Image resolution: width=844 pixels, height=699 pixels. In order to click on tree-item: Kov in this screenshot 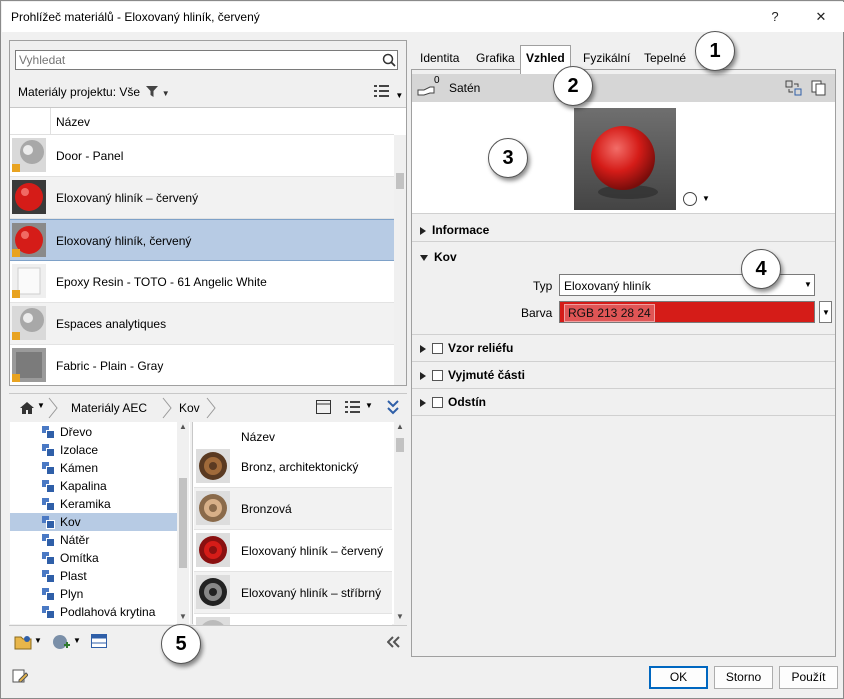, I will do `click(93, 522)`.